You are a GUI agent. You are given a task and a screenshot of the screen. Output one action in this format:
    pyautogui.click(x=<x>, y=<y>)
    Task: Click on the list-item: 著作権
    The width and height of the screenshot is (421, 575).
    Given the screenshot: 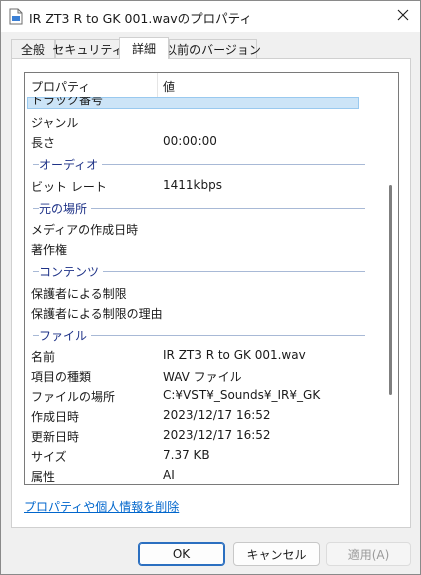 What is the action you would take?
    pyautogui.click(x=205, y=248)
    